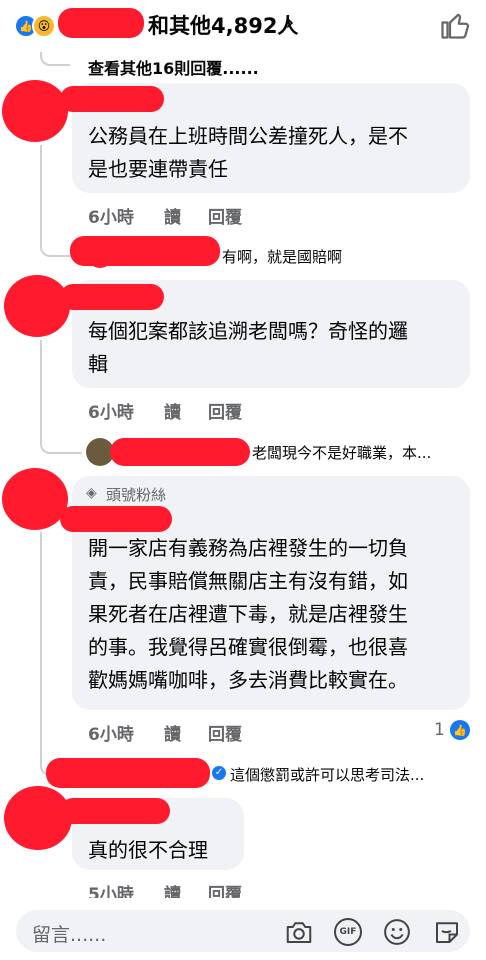 This screenshot has width=486, height=960. What do you see at coordinates (282, 256) in the screenshot?
I see `reply-preview: 有啊，就是國賠啊` at bounding box center [282, 256].